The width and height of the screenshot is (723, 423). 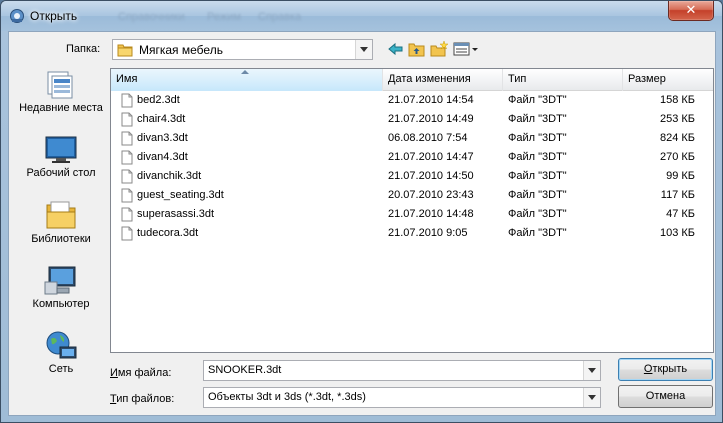 I want to click on folder-value: Мягкая мебель, so click(x=181, y=50).